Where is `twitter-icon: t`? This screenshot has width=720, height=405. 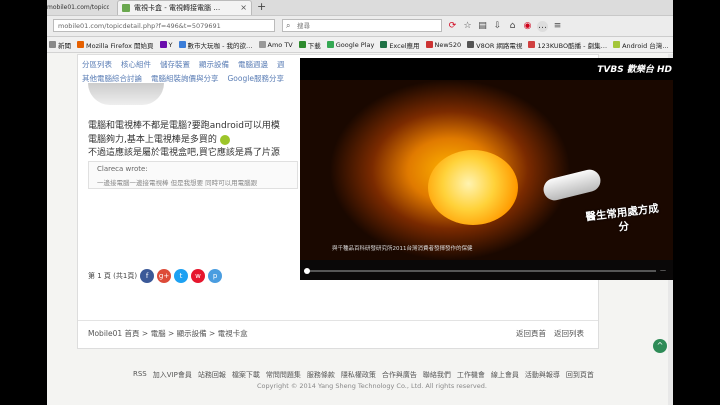 twitter-icon: t is located at coordinates (181, 276).